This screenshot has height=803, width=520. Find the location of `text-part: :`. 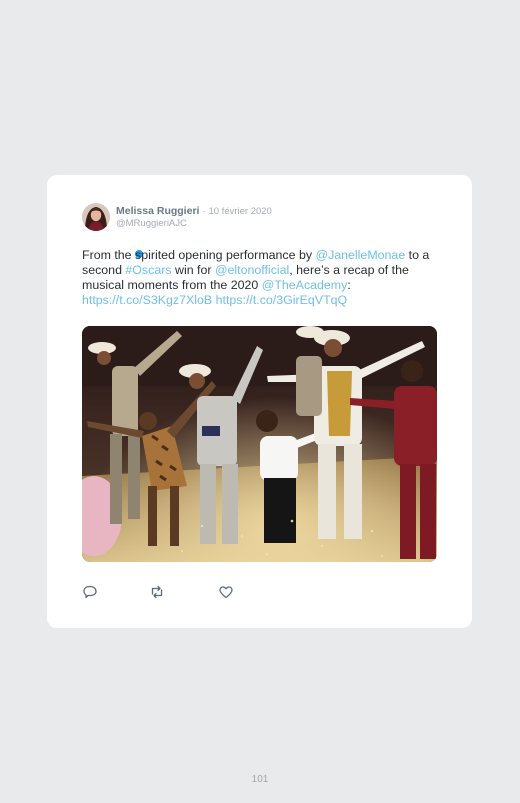

text-part: : is located at coordinates (349, 285).